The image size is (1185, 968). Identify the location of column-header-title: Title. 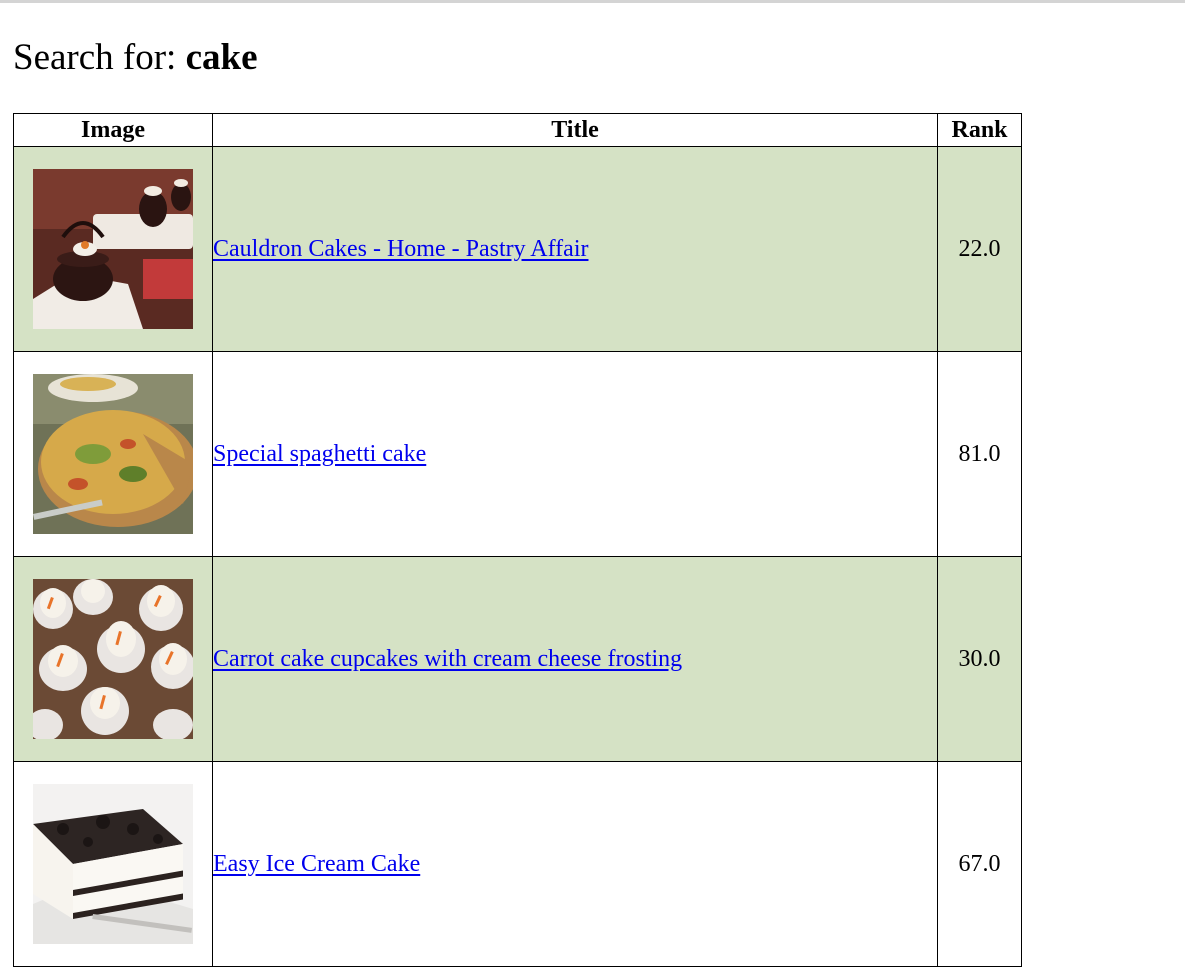
(575, 130).